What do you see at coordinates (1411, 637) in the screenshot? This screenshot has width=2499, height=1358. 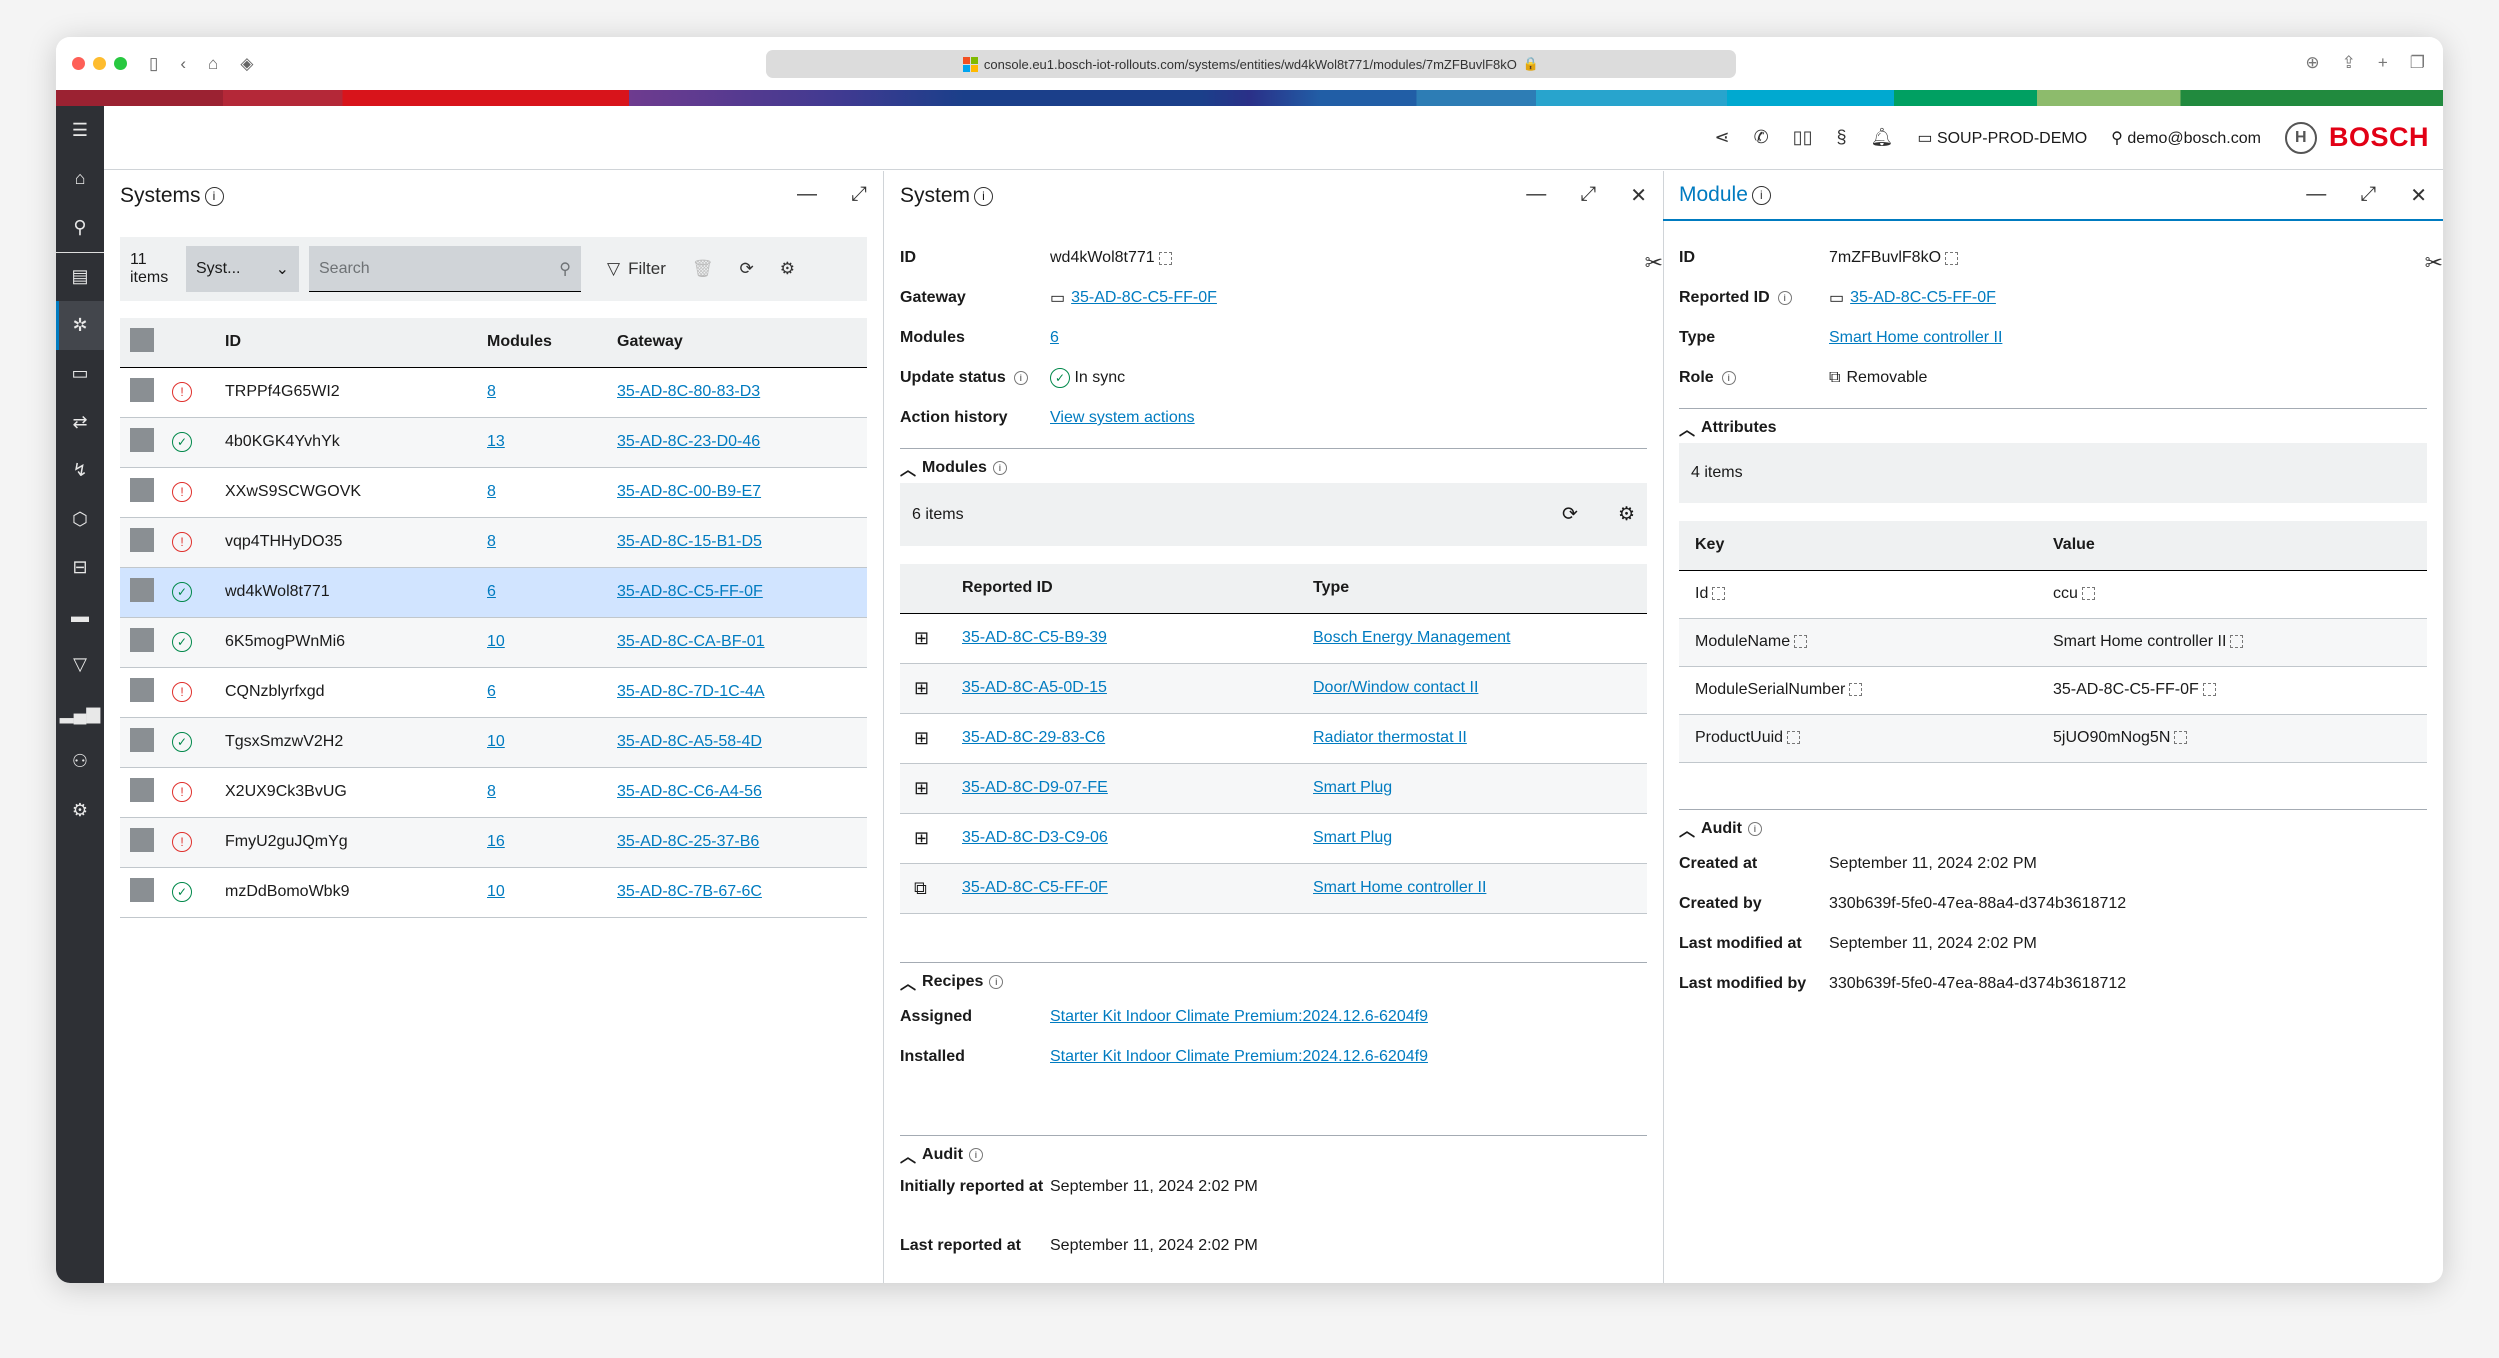 I see `module-type-link: Bosch Energy Management` at bounding box center [1411, 637].